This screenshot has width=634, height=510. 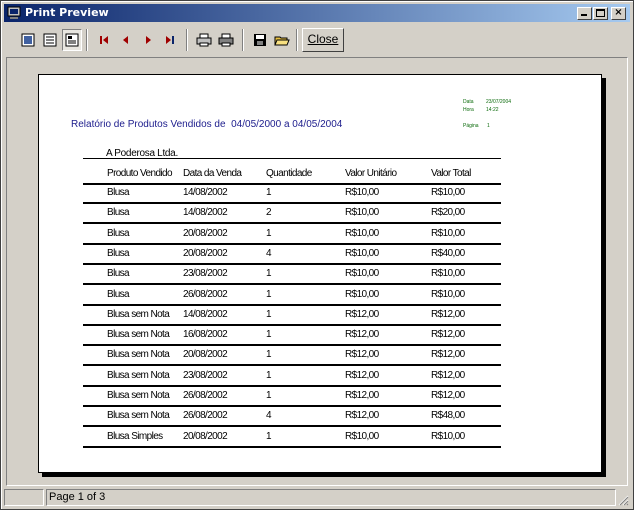 I want to click on print-button, so click(x=226, y=40).